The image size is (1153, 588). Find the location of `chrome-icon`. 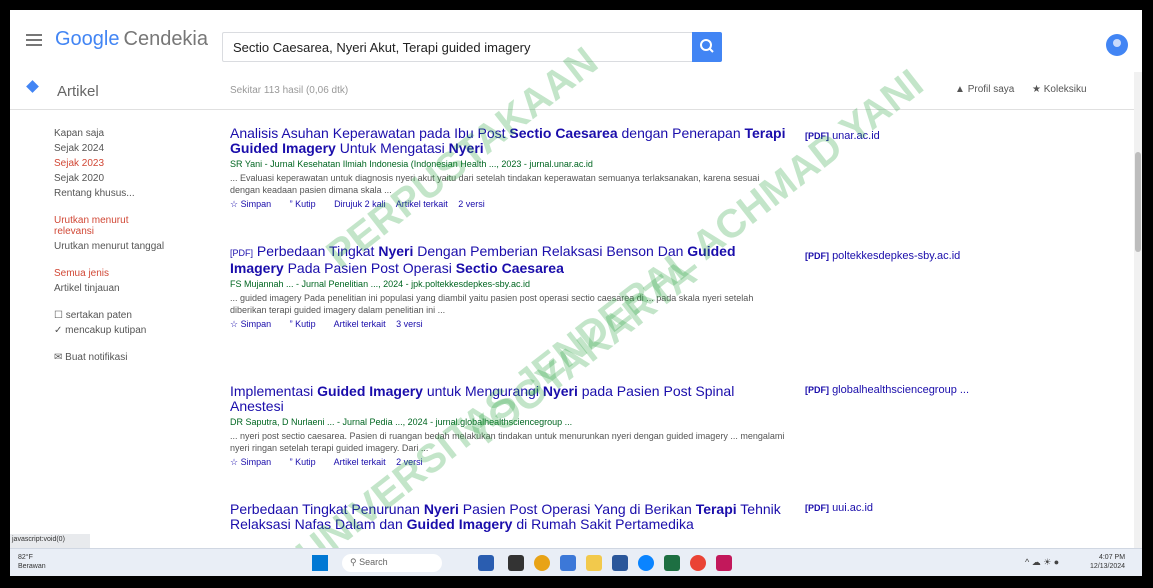

chrome-icon is located at coordinates (542, 563).